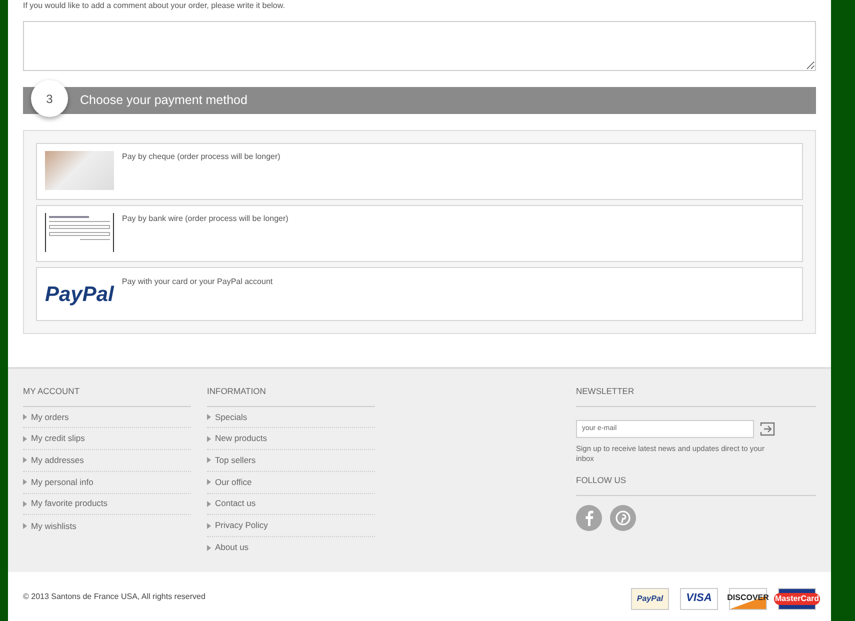 This screenshot has height=621, width=855. I want to click on footer-link-text: My orders, so click(50, 417).